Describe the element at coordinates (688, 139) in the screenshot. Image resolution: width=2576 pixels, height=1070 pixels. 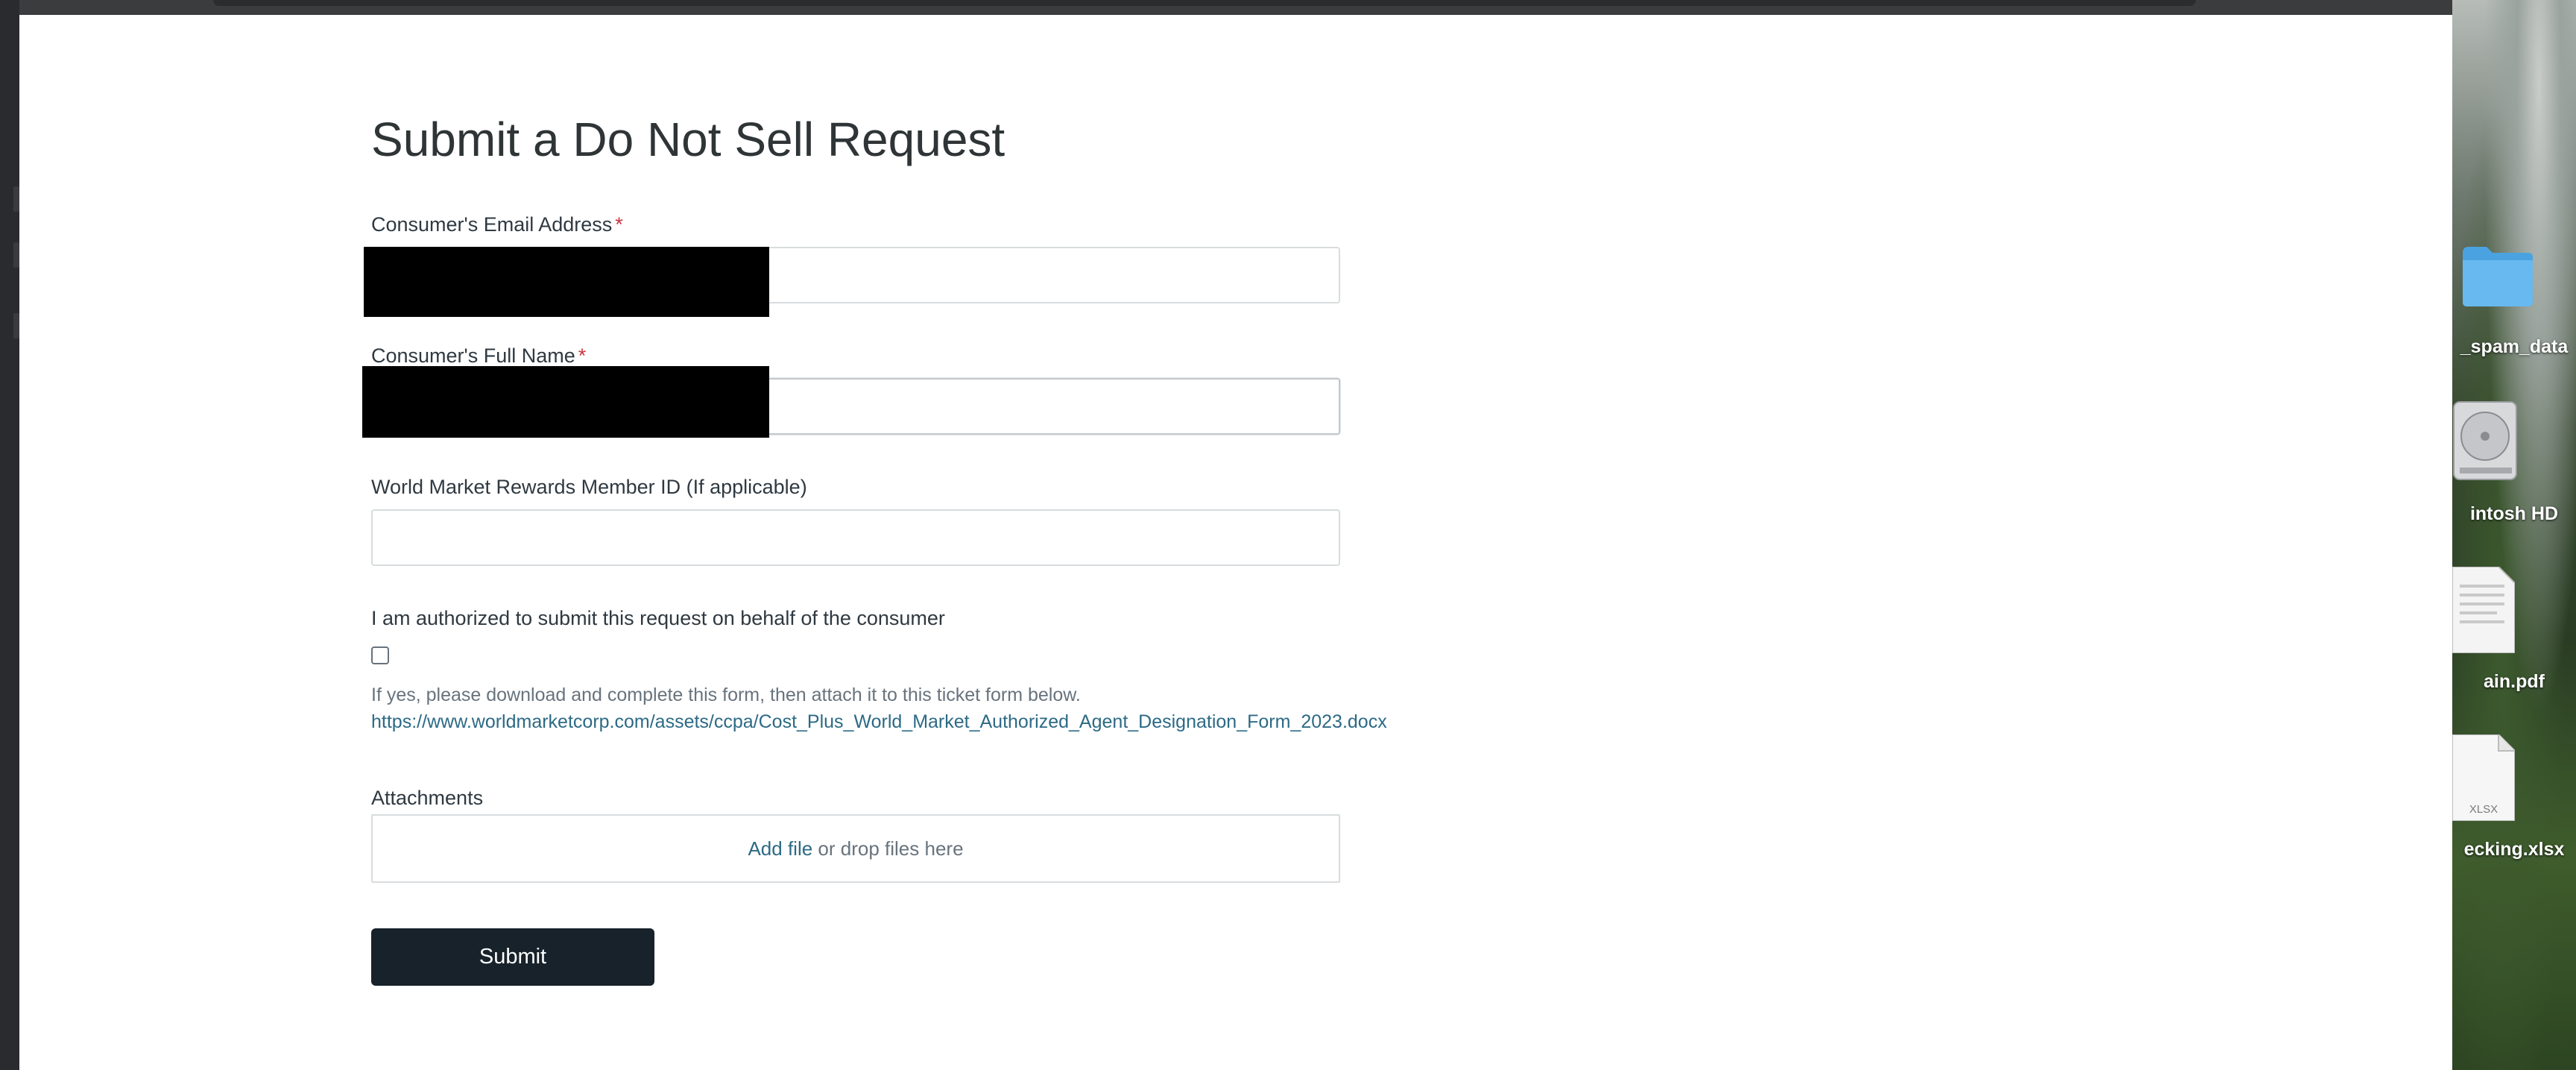
I see `page-title: Submit a Do Not Sell Request` at that location.